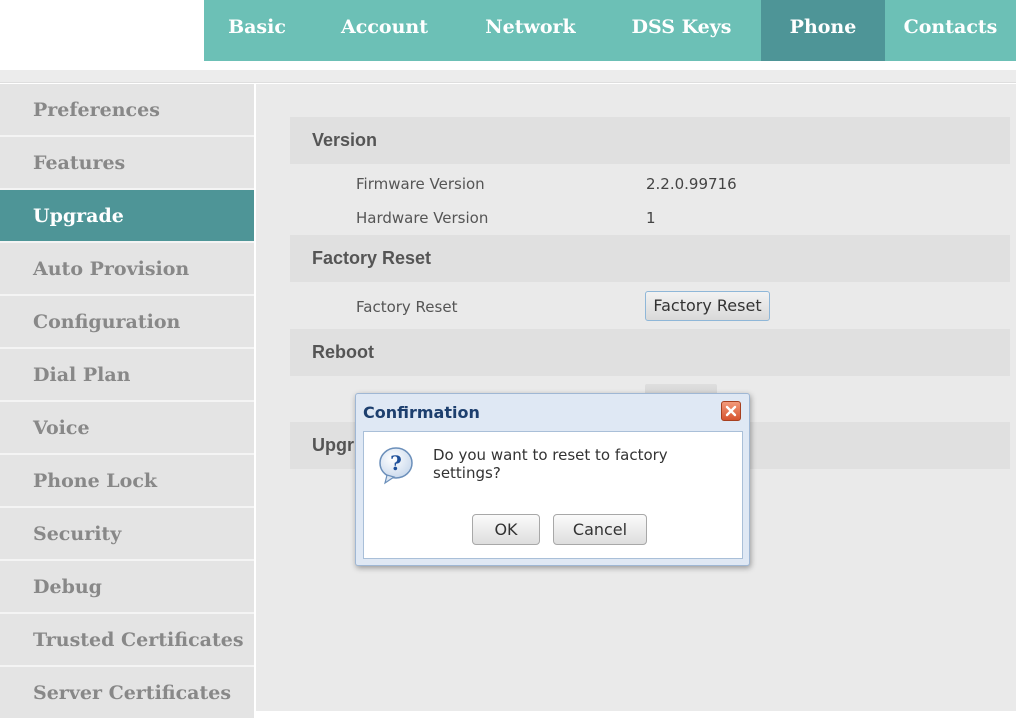  I want to click on sidebar-item-auto-provision: Auto Provision, so click(127, 268).